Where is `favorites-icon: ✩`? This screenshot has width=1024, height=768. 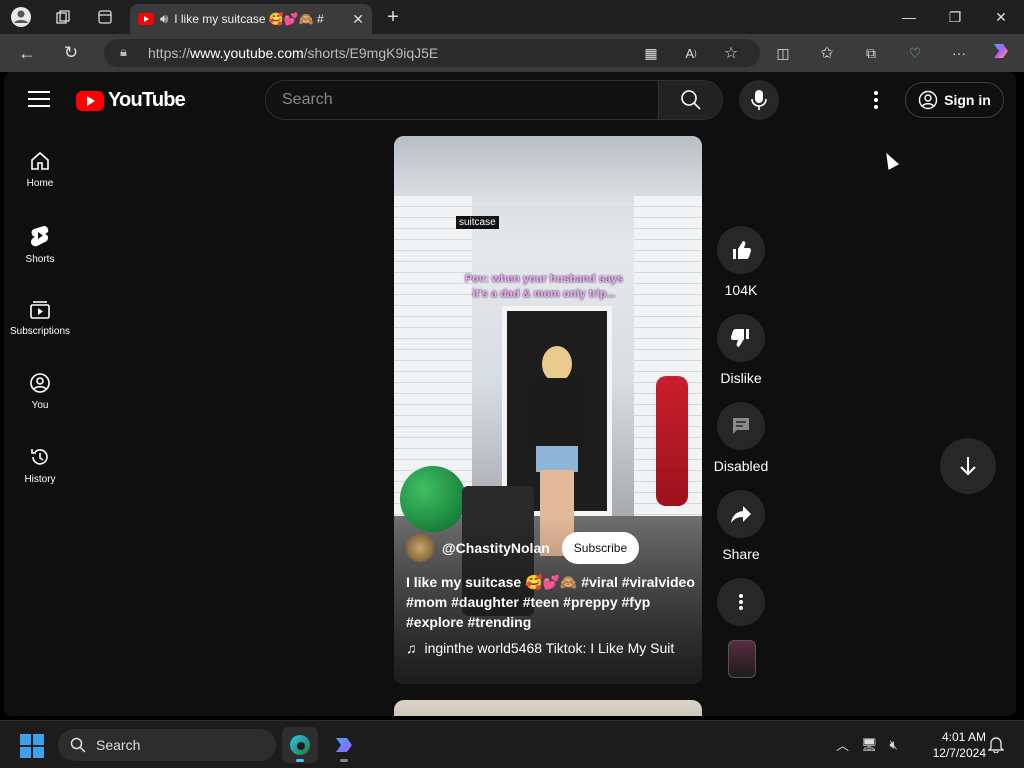 favorites-icon: ✩ is located at coordinates (827, 53).